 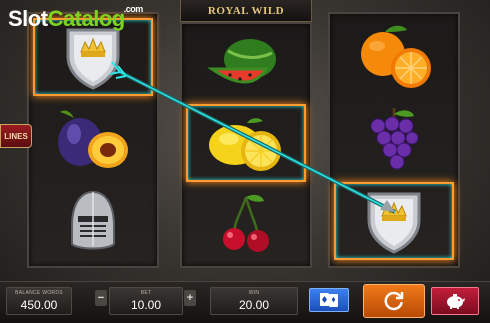 I want to click on watermark-part2: Catalog, so click(x=86, y=18).